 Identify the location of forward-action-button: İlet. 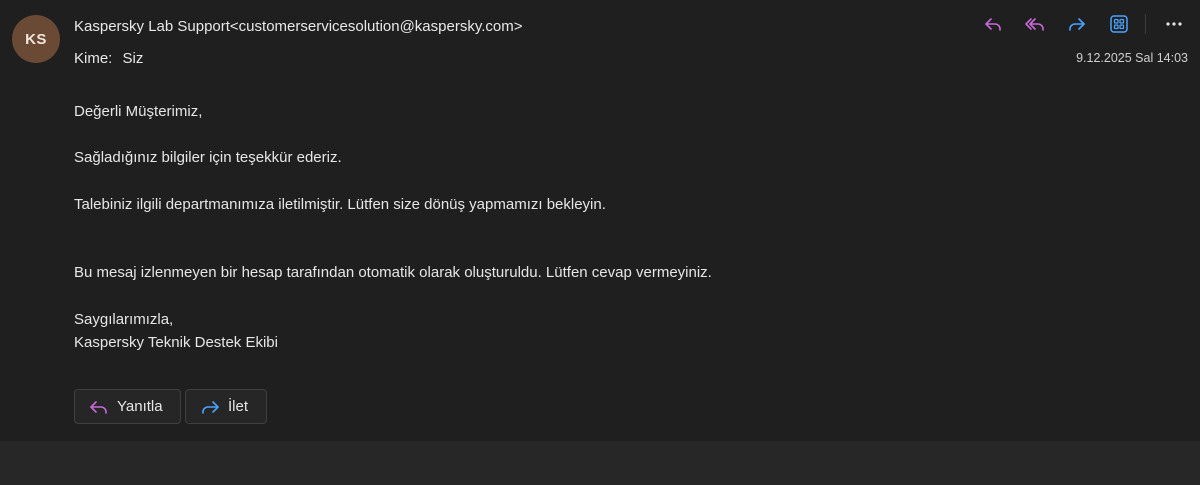
(226, 406).